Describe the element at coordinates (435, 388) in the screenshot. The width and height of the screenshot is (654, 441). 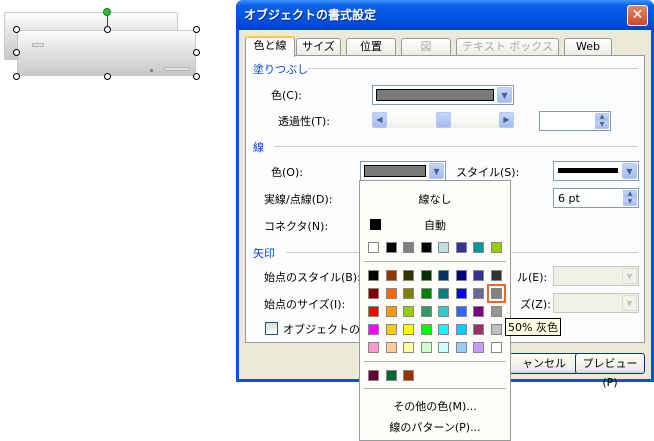
I see `divider` at that location.